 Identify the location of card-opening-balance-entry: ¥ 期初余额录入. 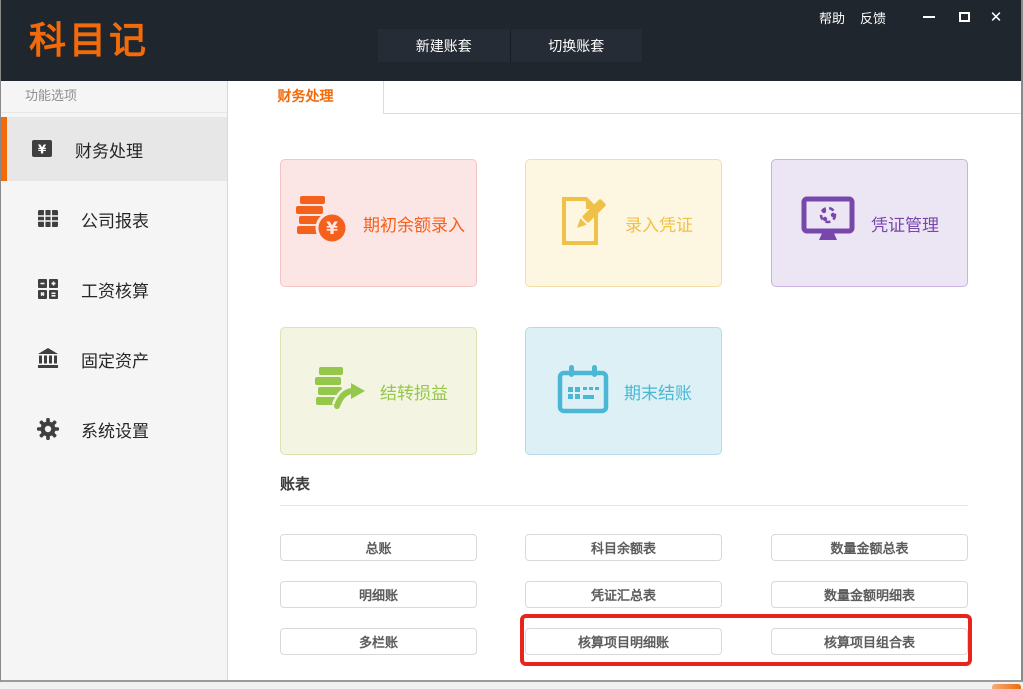
(378, 223).